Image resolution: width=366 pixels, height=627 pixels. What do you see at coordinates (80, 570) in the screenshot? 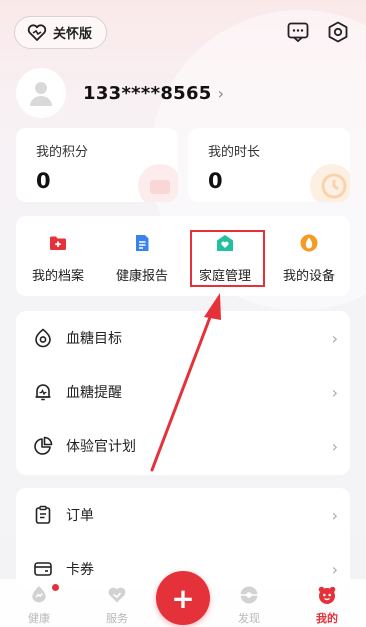
I see `menu-item-label: 卡券` at bounding box center [80, 570].